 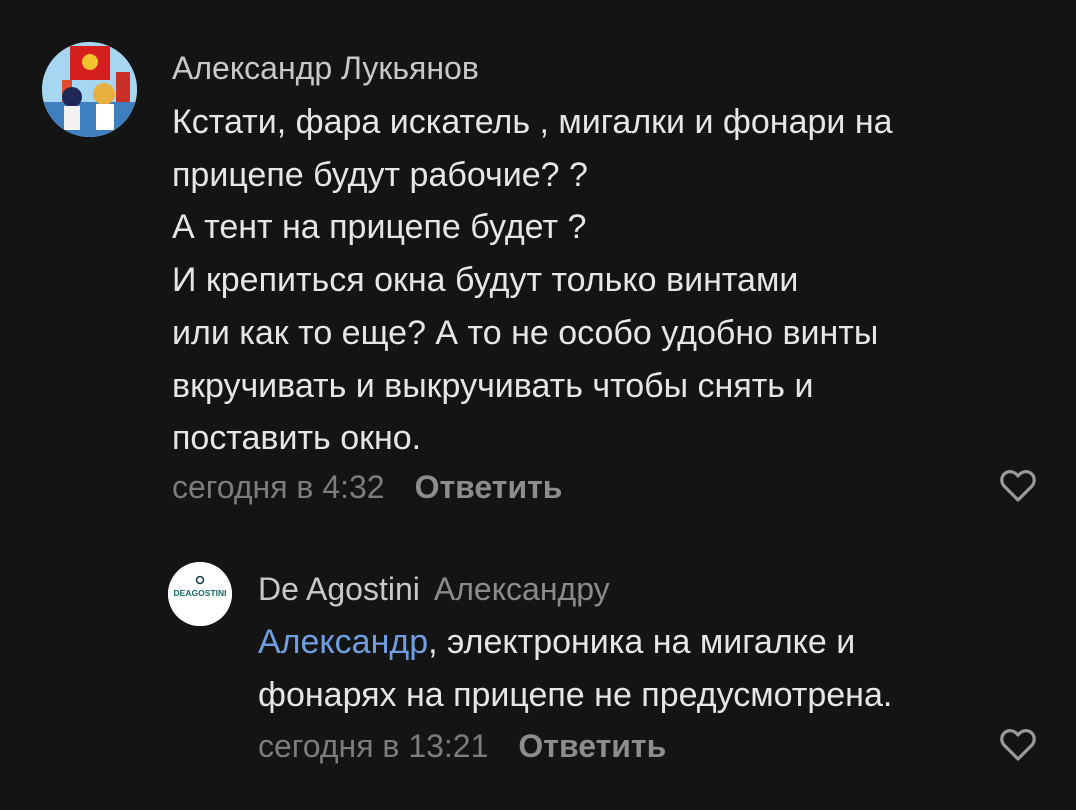 I want to click on comment-line: вкручивать и выкручивать чтобы снять и, so click(x=493, y=385).